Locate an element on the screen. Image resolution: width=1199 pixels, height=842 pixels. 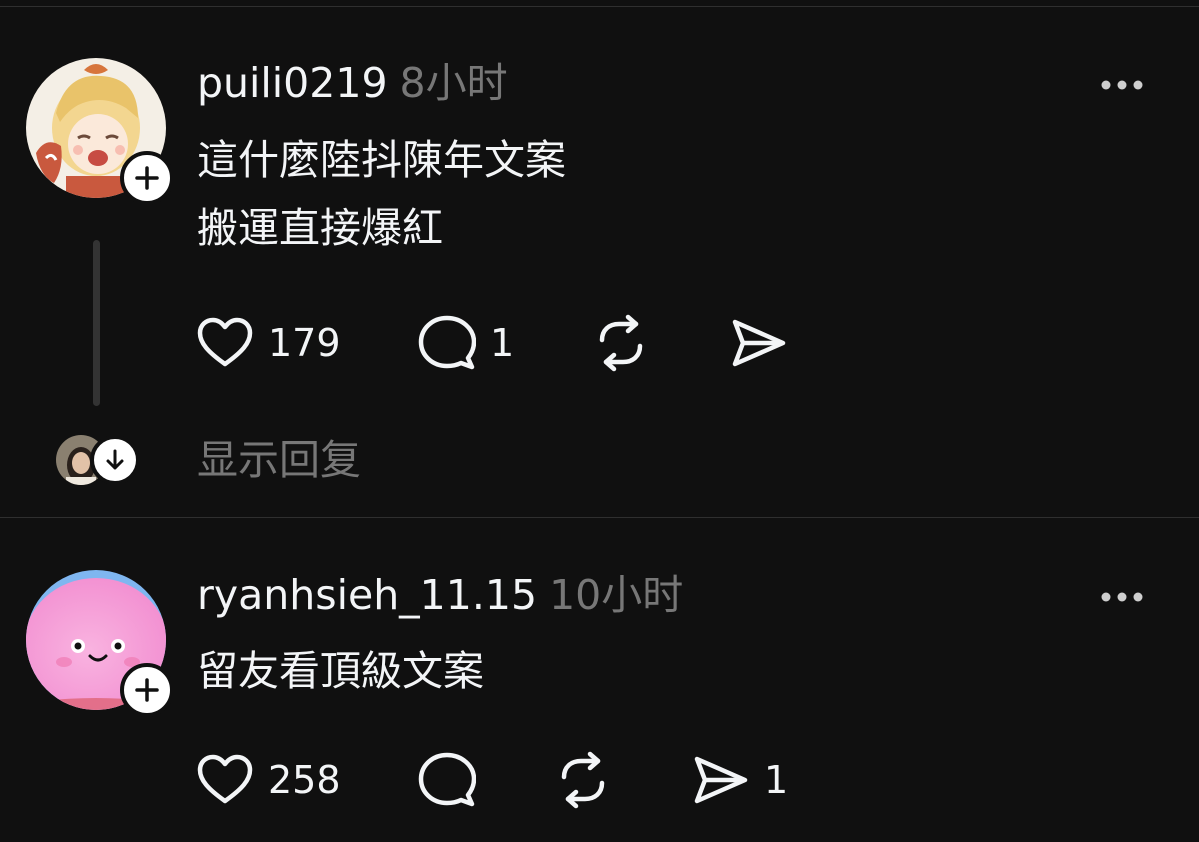
like-button: 179 is located at coordinates (268, 343).